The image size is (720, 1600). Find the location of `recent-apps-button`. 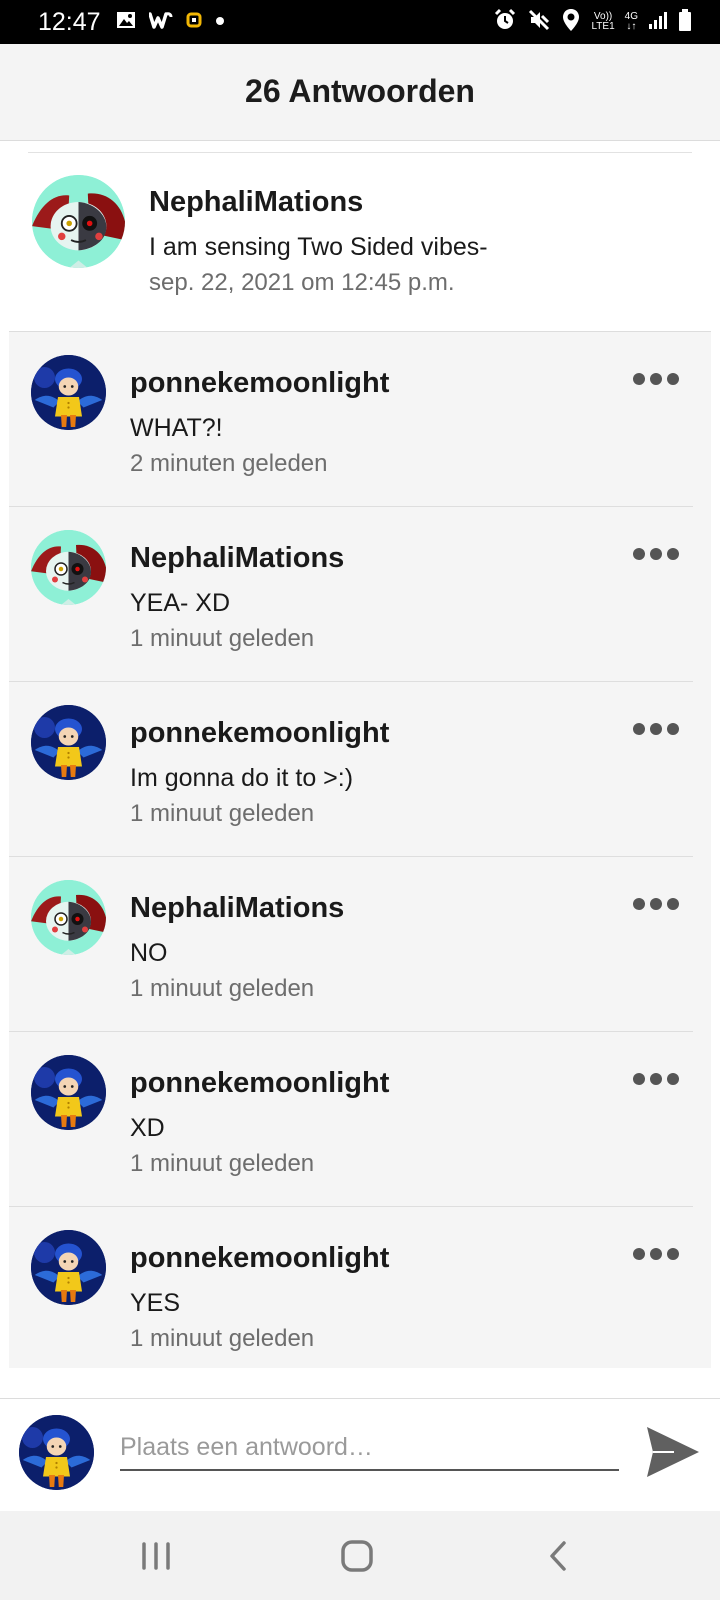

recent-apps-button is located at coordinates (156, 1556).